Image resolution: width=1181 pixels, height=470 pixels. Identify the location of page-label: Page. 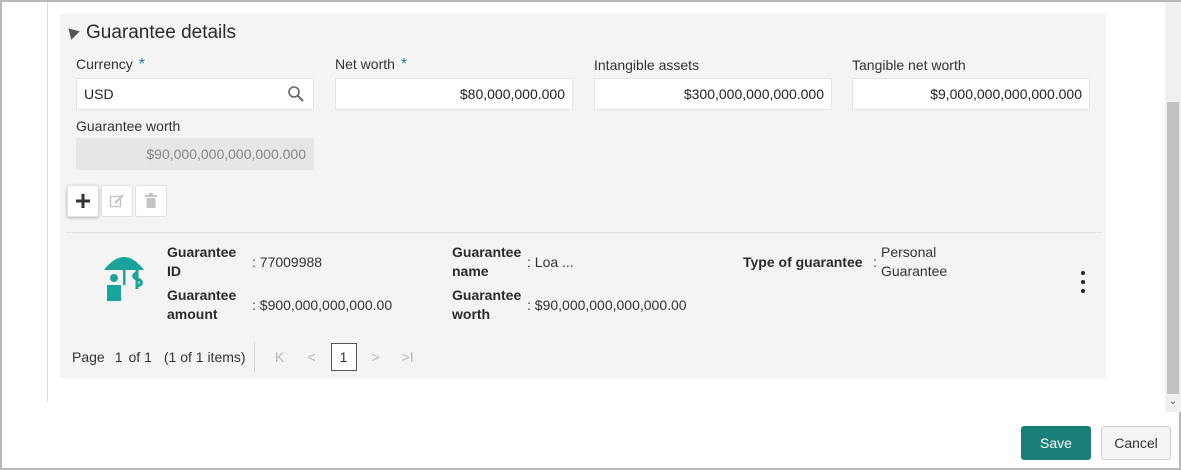
(88, 357).